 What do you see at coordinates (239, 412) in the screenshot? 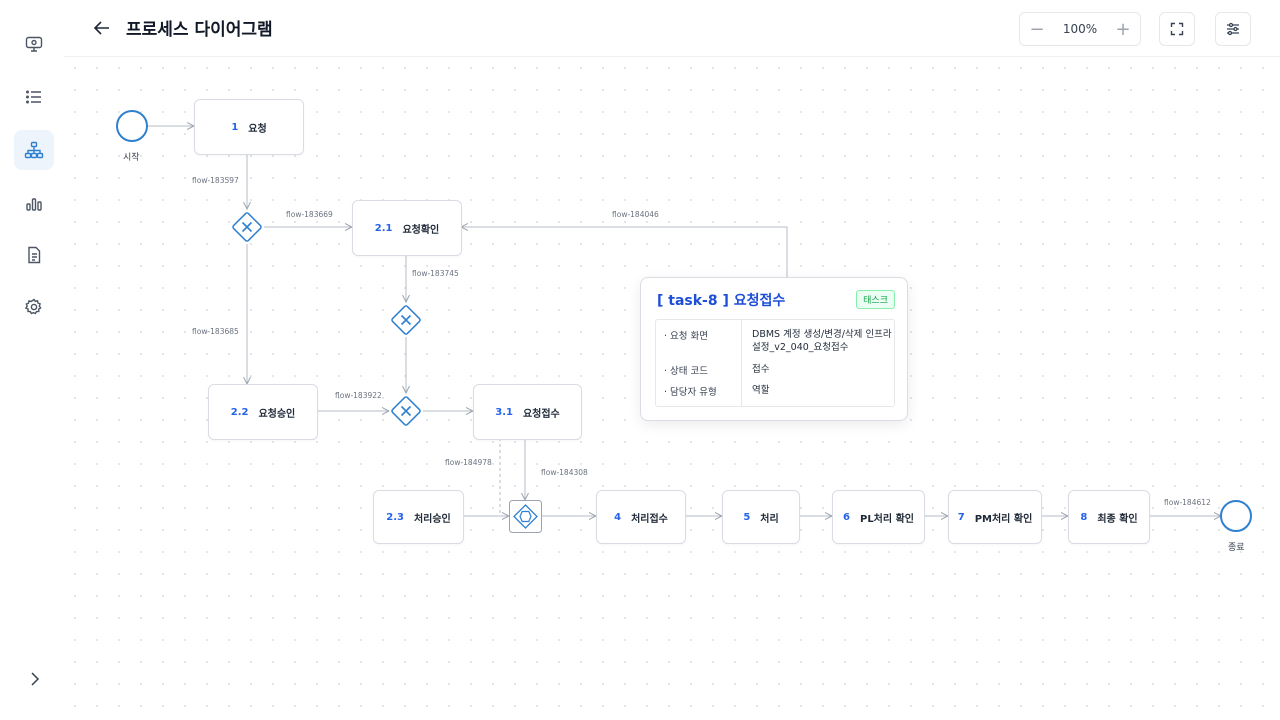
I see `task-number: 2.2` at bounding box center [239, 412].